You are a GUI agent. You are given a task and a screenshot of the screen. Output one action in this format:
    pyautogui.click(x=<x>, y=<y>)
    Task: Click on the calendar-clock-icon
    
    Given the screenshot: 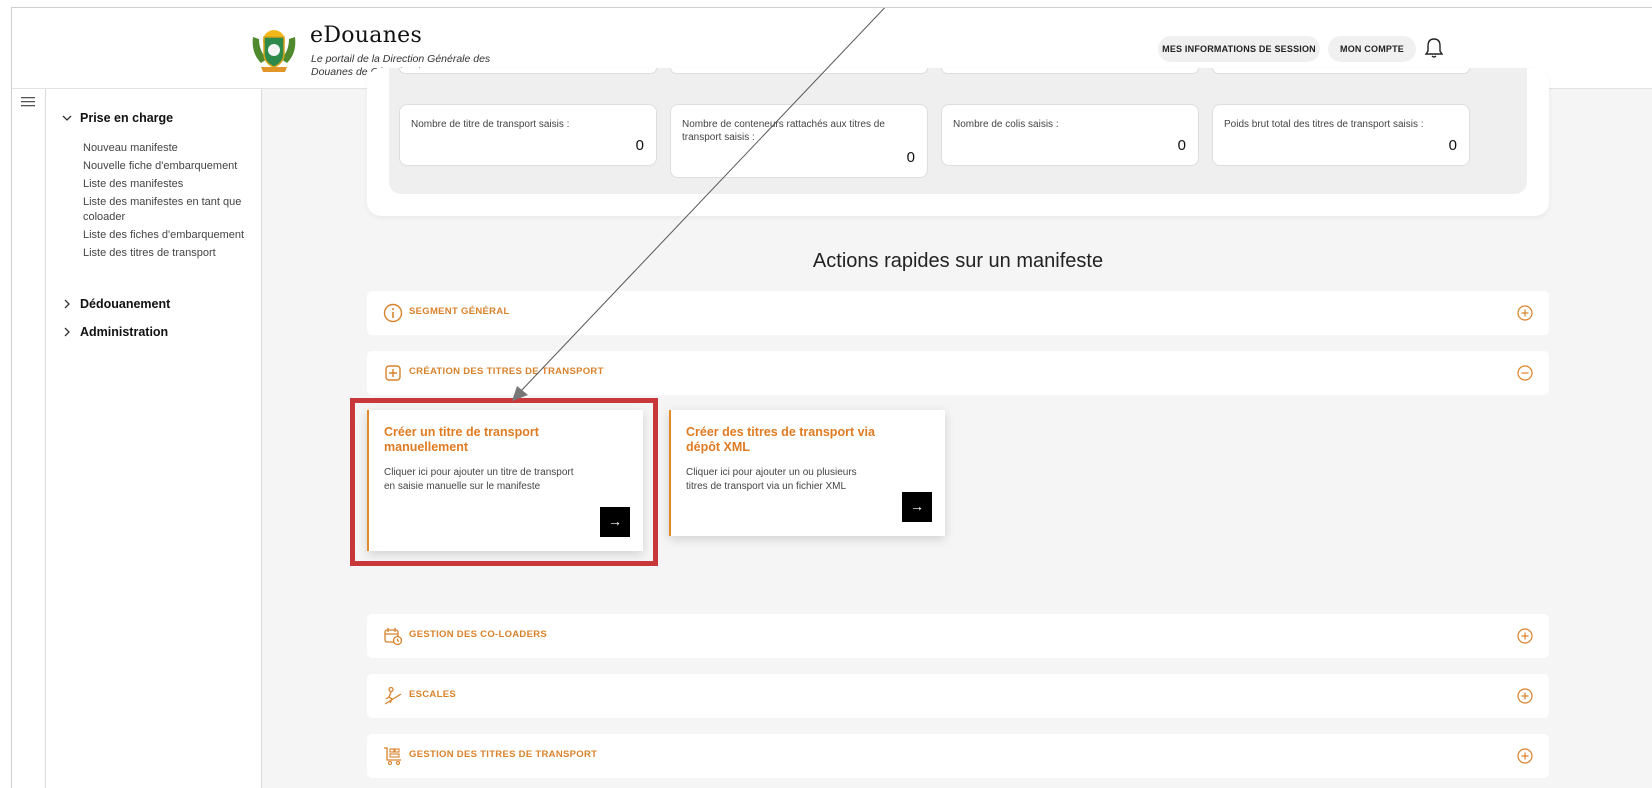 What is the action you would take?
    pyautogui.click(x=393, y=637)
    